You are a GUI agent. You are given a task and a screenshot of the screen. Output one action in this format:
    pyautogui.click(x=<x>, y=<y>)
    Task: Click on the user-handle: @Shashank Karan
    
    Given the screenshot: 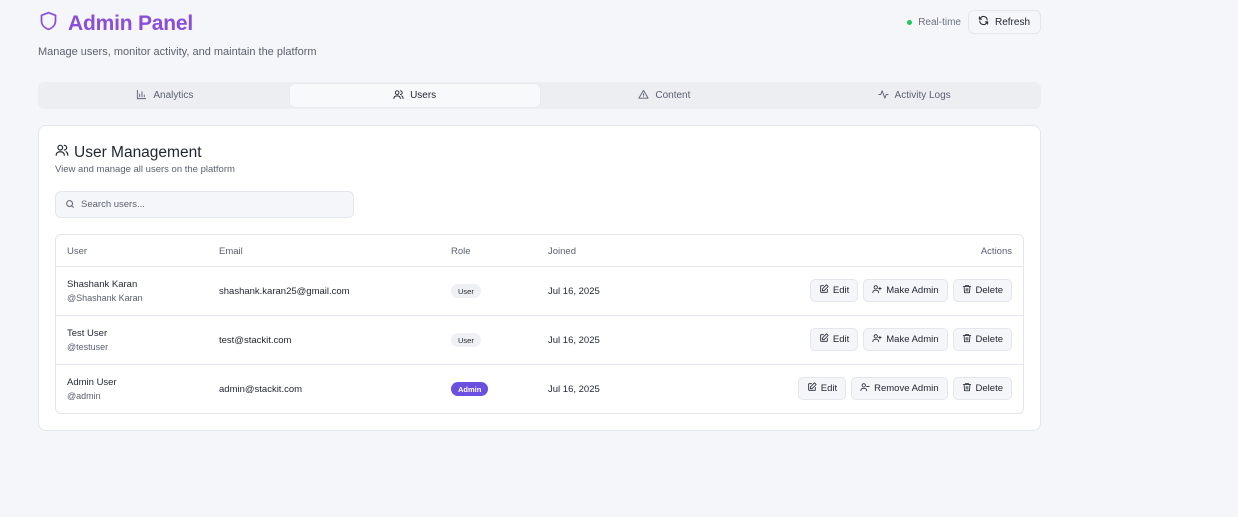 What is the action you would take?
    pyautogui.click(x=105, y=298)
    